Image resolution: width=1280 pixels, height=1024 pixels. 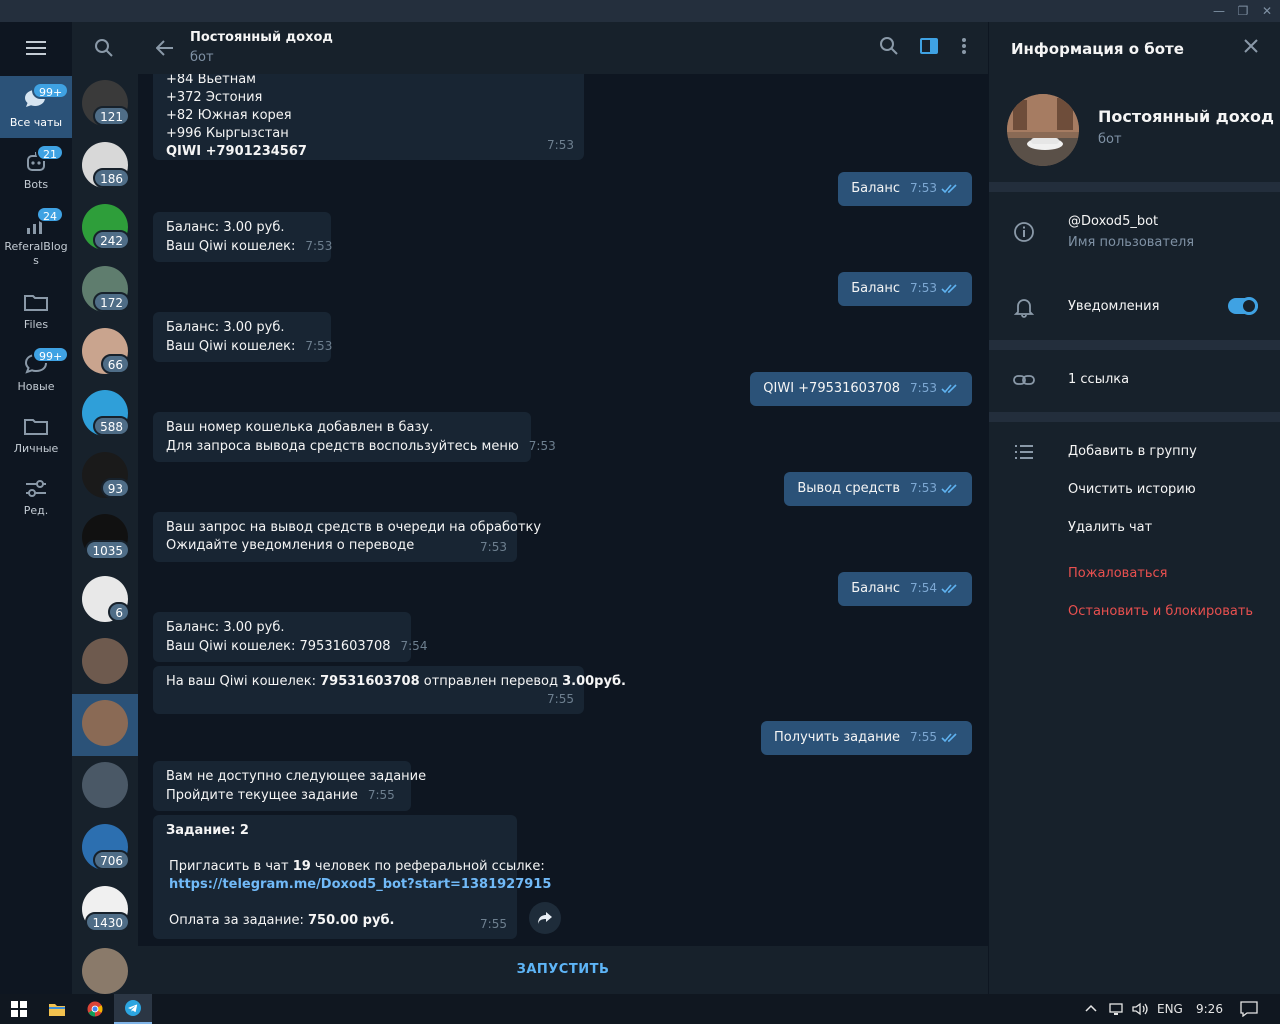 I want to click on notifications-center-icon, so click(x=1249, y=1009).